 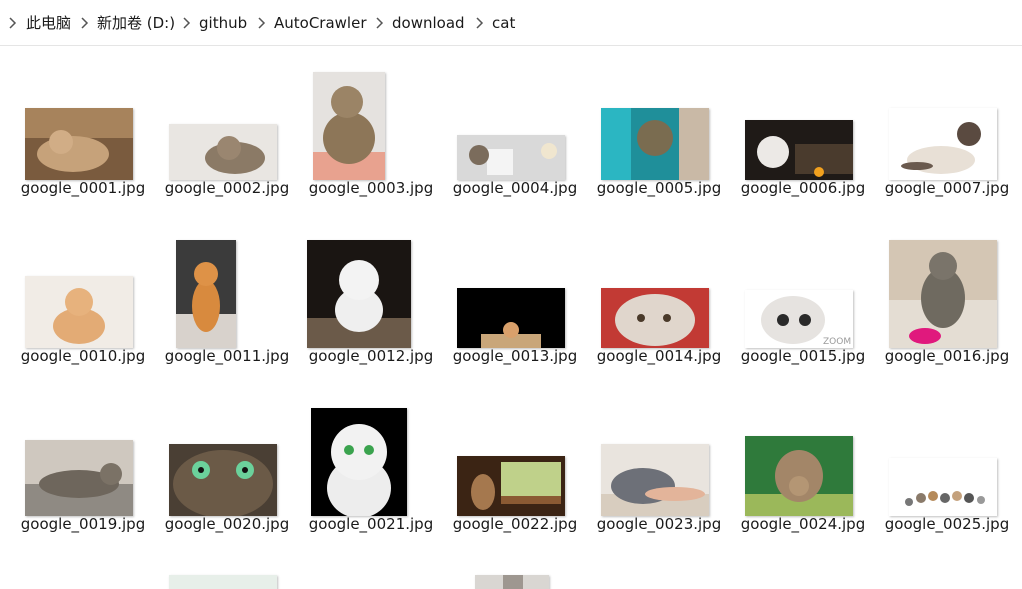 What do you see at coordinates (136, 23) in the screenshot?
I see `breadcrumb-item-drive: 新加卷 (D:)` at bounding box center [136, 23].